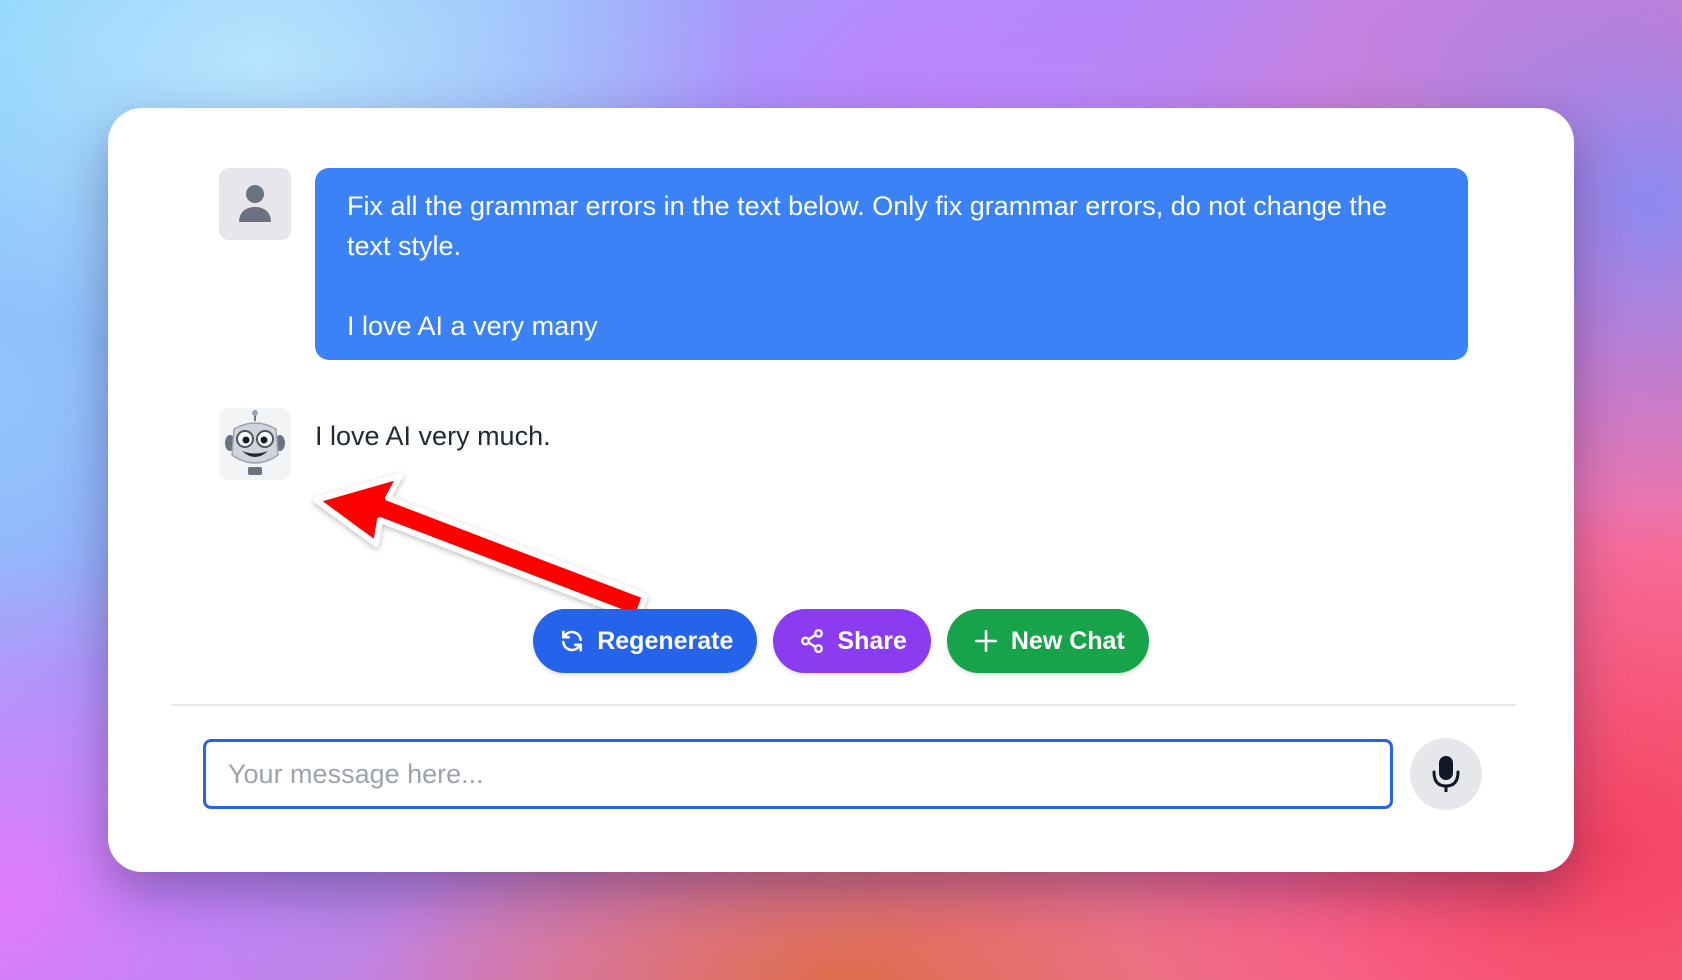 The height and width of the screenshot is (980, 1682). I want to click on voice-input-button, so click(1446, 774).